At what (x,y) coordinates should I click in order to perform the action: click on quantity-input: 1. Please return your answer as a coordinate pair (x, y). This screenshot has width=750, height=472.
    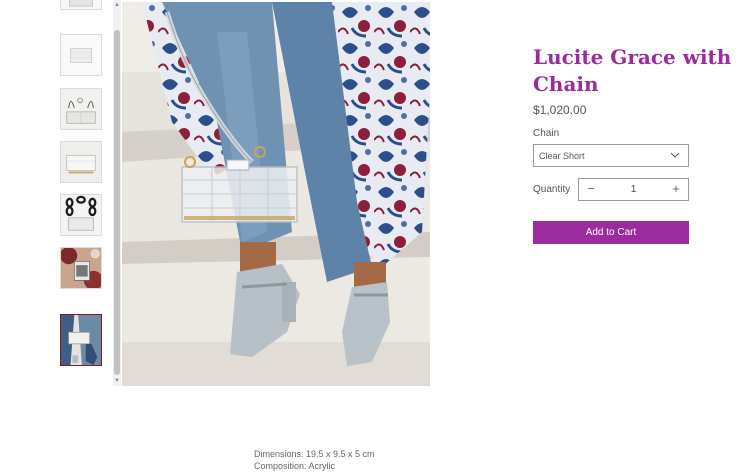
    Looking at the image, I should click on (633, 189).